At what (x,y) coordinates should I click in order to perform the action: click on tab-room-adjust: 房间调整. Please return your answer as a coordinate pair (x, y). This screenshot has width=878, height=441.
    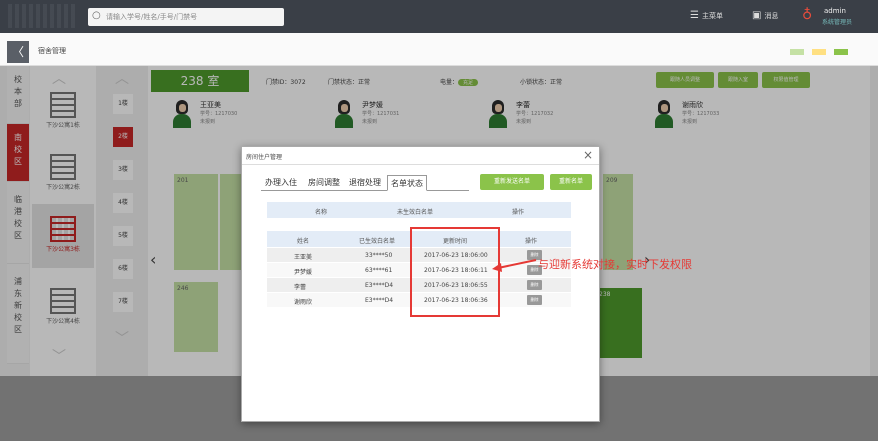
    Looking at the image, I should click on (324, 182).